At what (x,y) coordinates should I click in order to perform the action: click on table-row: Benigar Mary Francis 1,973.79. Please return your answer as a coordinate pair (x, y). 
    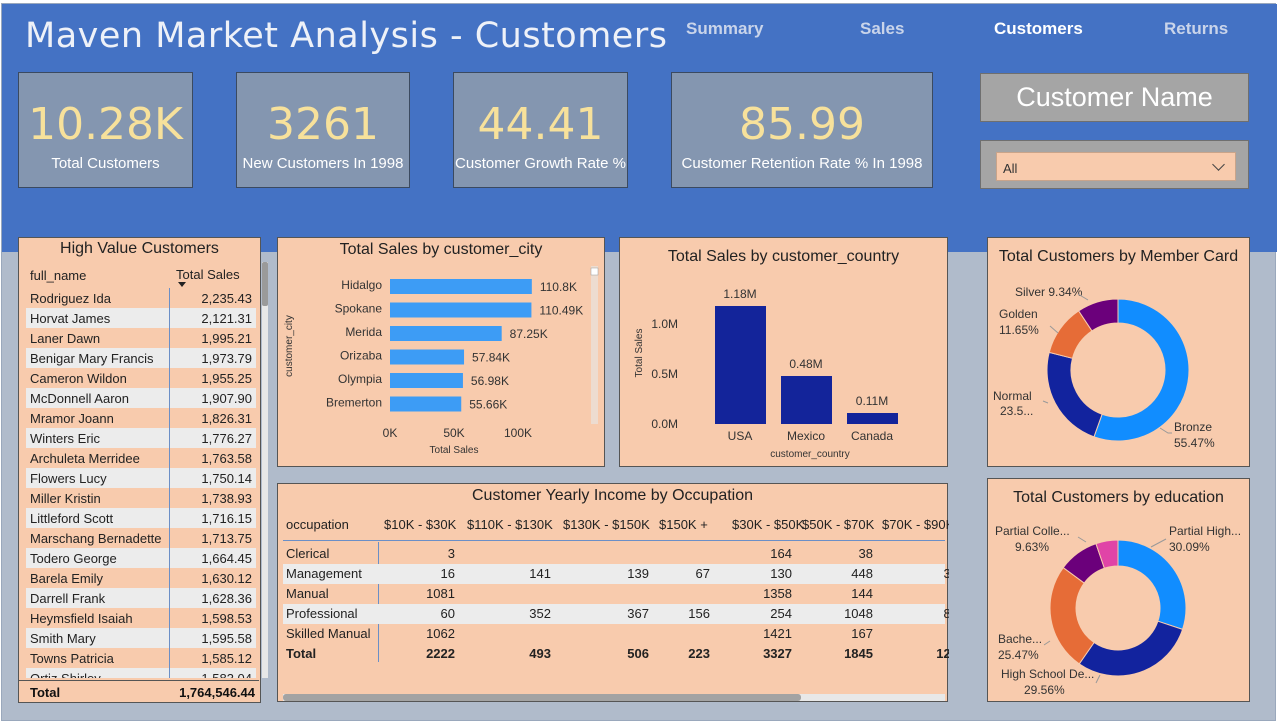
    Looking at the image, I should click on (141, 358).